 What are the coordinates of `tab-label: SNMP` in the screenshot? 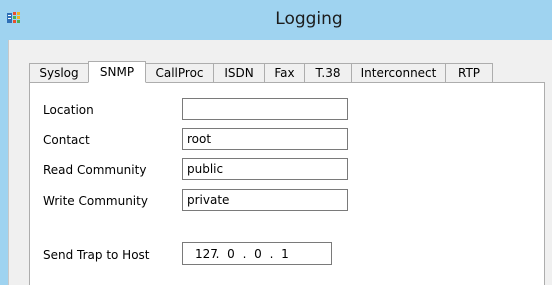 It's located at (117, 72).